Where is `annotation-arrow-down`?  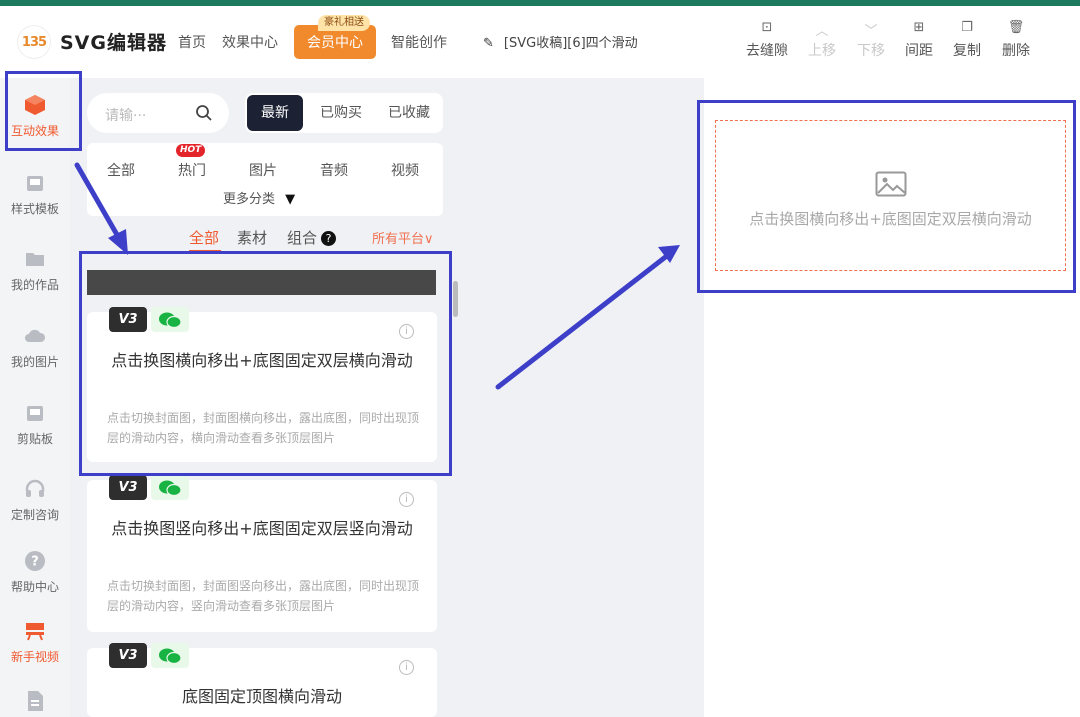
annotation-arrow-down is located at coordinates (98, 202).